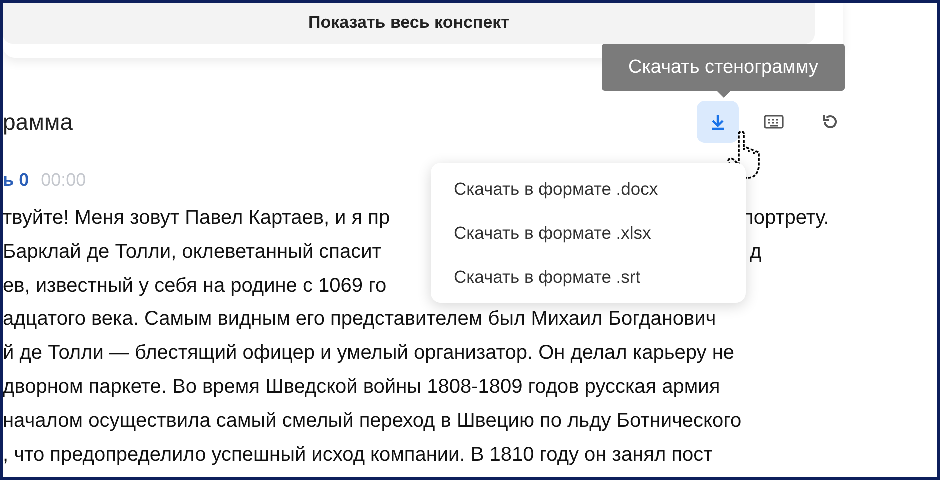 This screenshot has width=940, height=480. I want to click on undo-icon, so click(830, 122).